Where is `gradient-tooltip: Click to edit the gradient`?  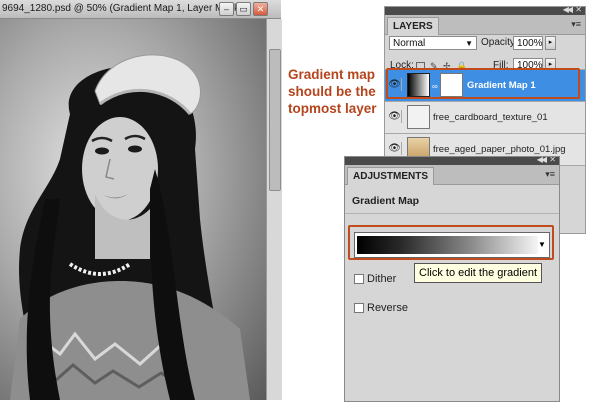
gradient-tooltip: Click to edit the gradient is located at coordinates (478, 273).